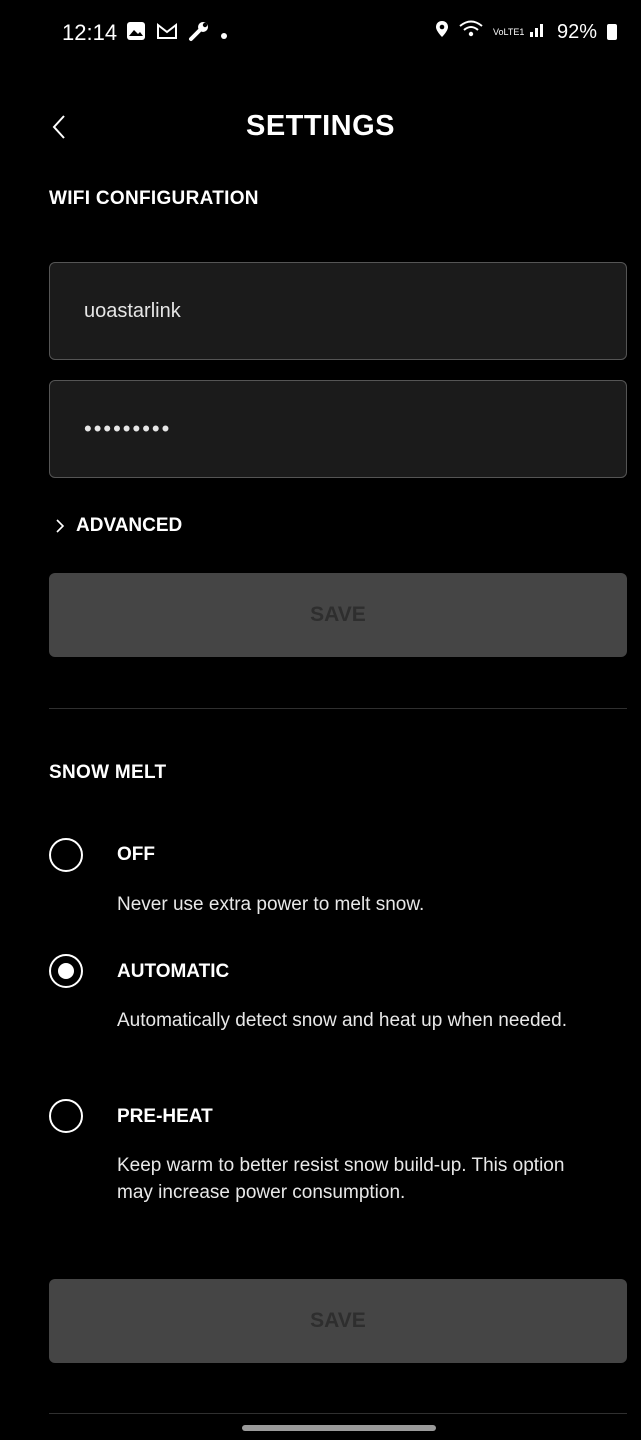 The image size is (641, 1440). Describe the element at coordinates (66, 971) in the screenshot. I see `radio-automatic` at that location.